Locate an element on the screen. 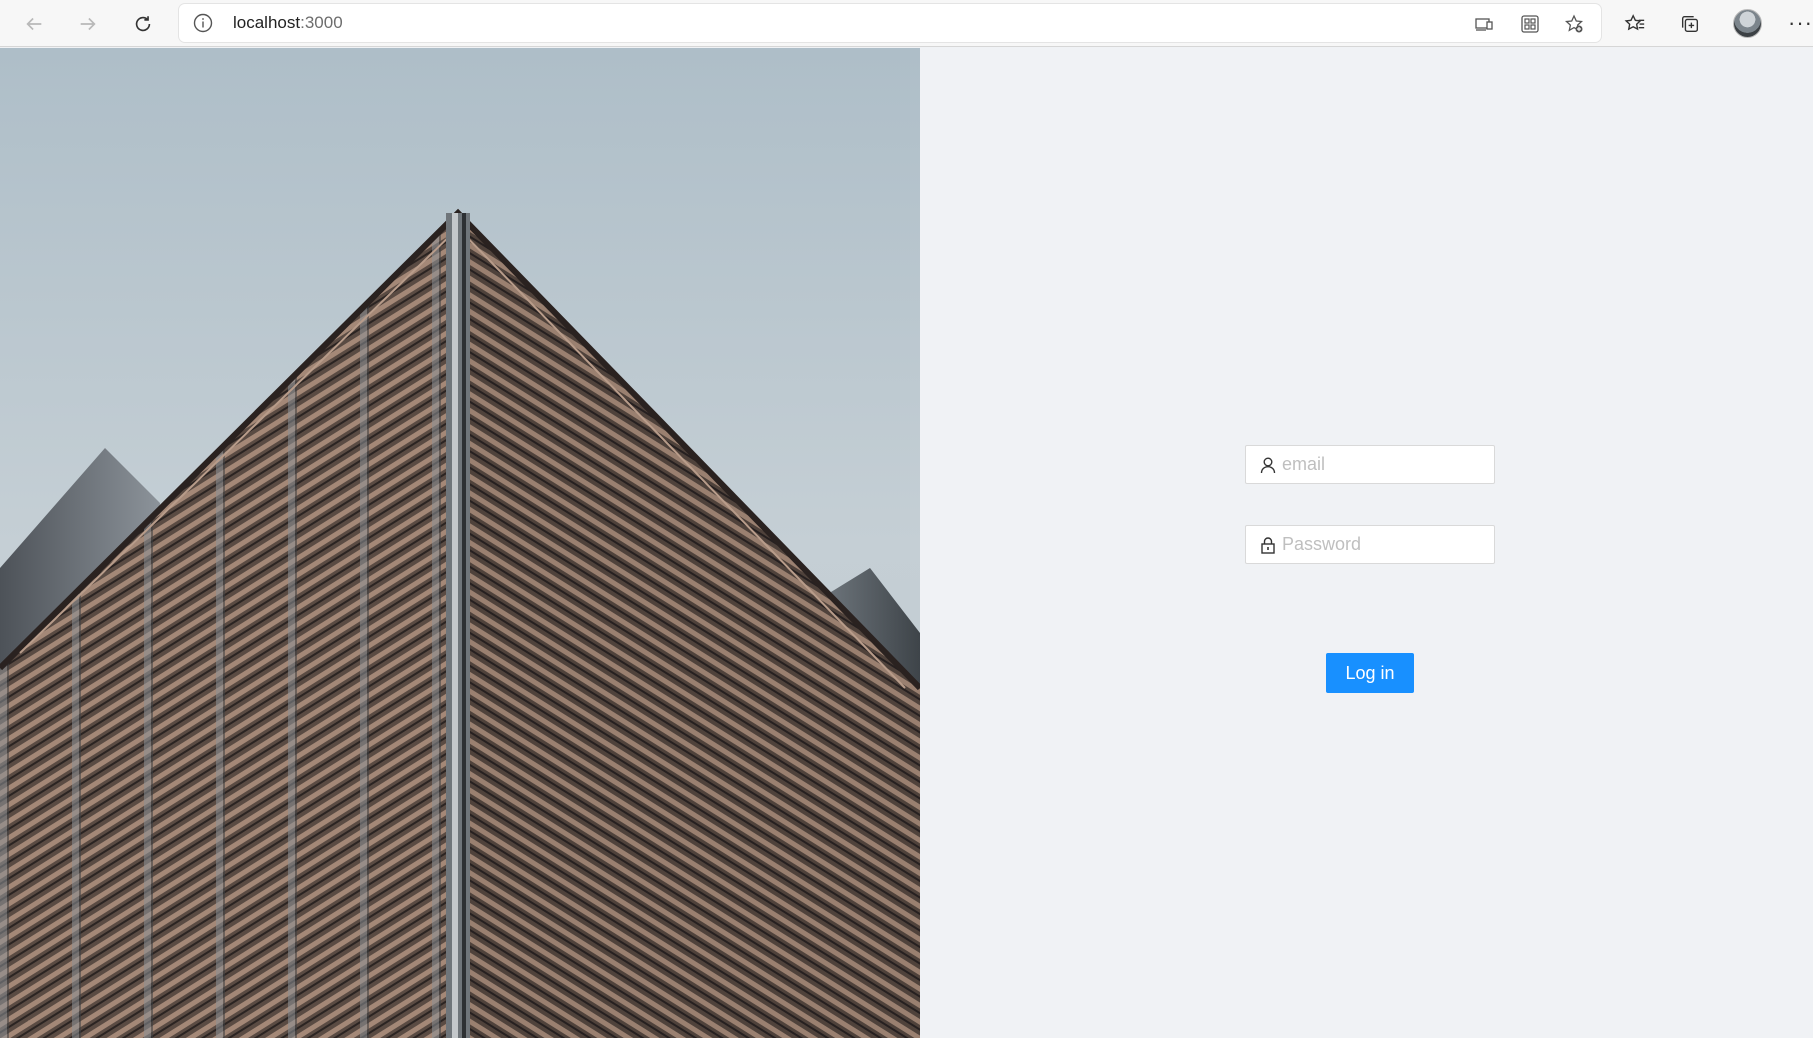  address-bar: localhost:3000 is located at coordinates (890, 23).